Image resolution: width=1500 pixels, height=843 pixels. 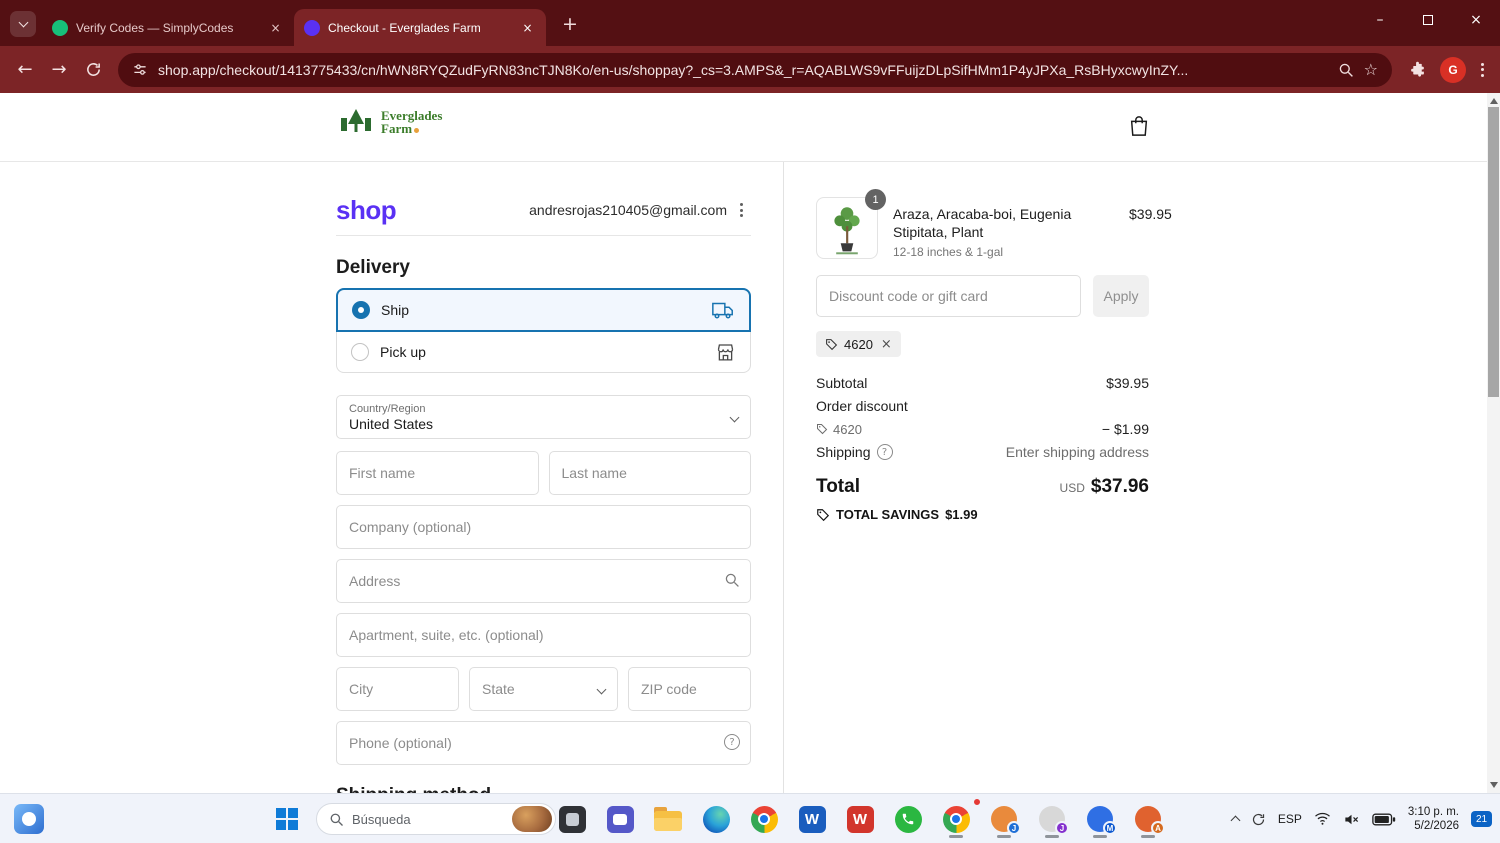 I want to click on browser-tab-simplycodes: Verify Codes — SimplyCodes ×, so click(x=168, y=27).